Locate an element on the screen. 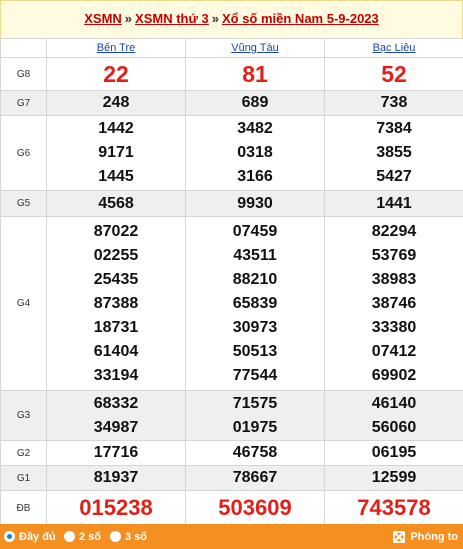 This screenshot has height=549, width=463. prize-row-g7: G7 248 689 738 is located at coordinates (231, 103).